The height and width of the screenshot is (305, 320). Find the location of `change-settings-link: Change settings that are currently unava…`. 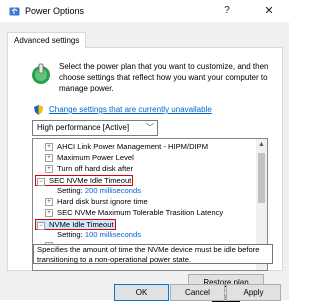

change-settings-link: Change settings that are currently unava… is located at coordinates (130, 109).